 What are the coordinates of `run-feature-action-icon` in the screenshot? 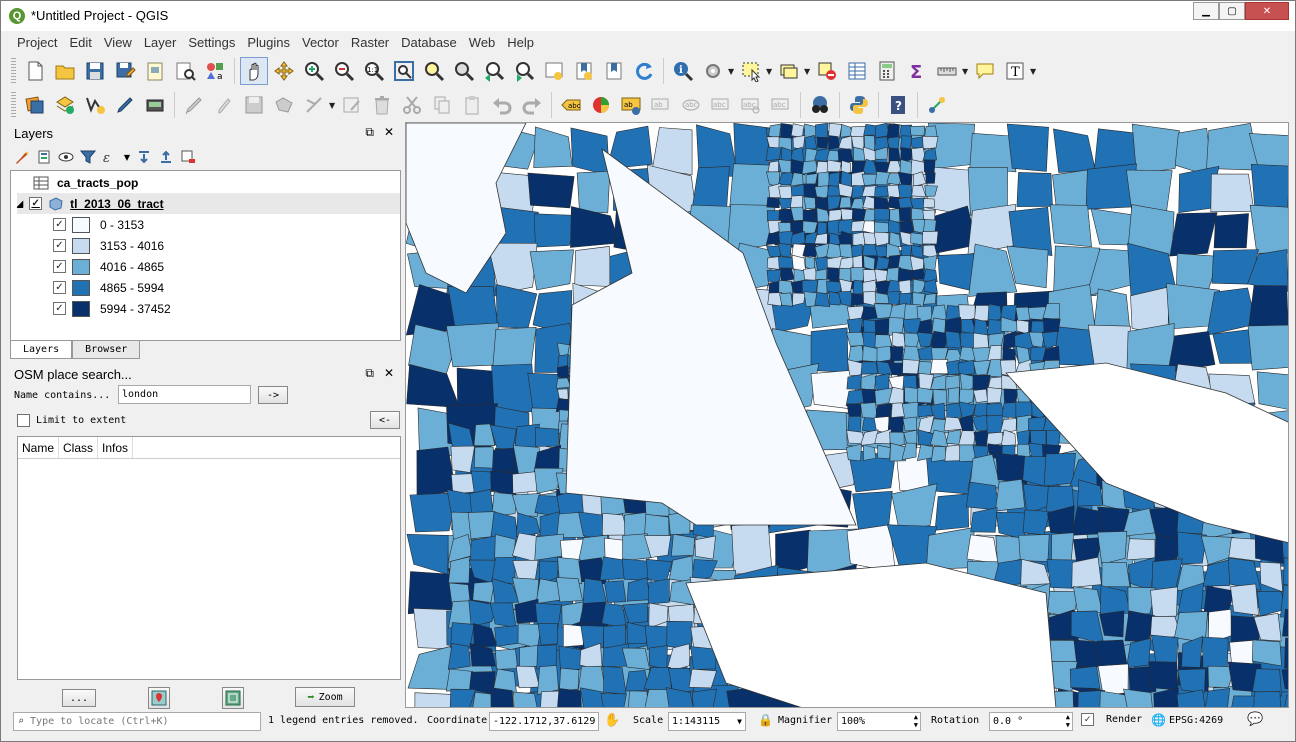 It's located at (713, 71).